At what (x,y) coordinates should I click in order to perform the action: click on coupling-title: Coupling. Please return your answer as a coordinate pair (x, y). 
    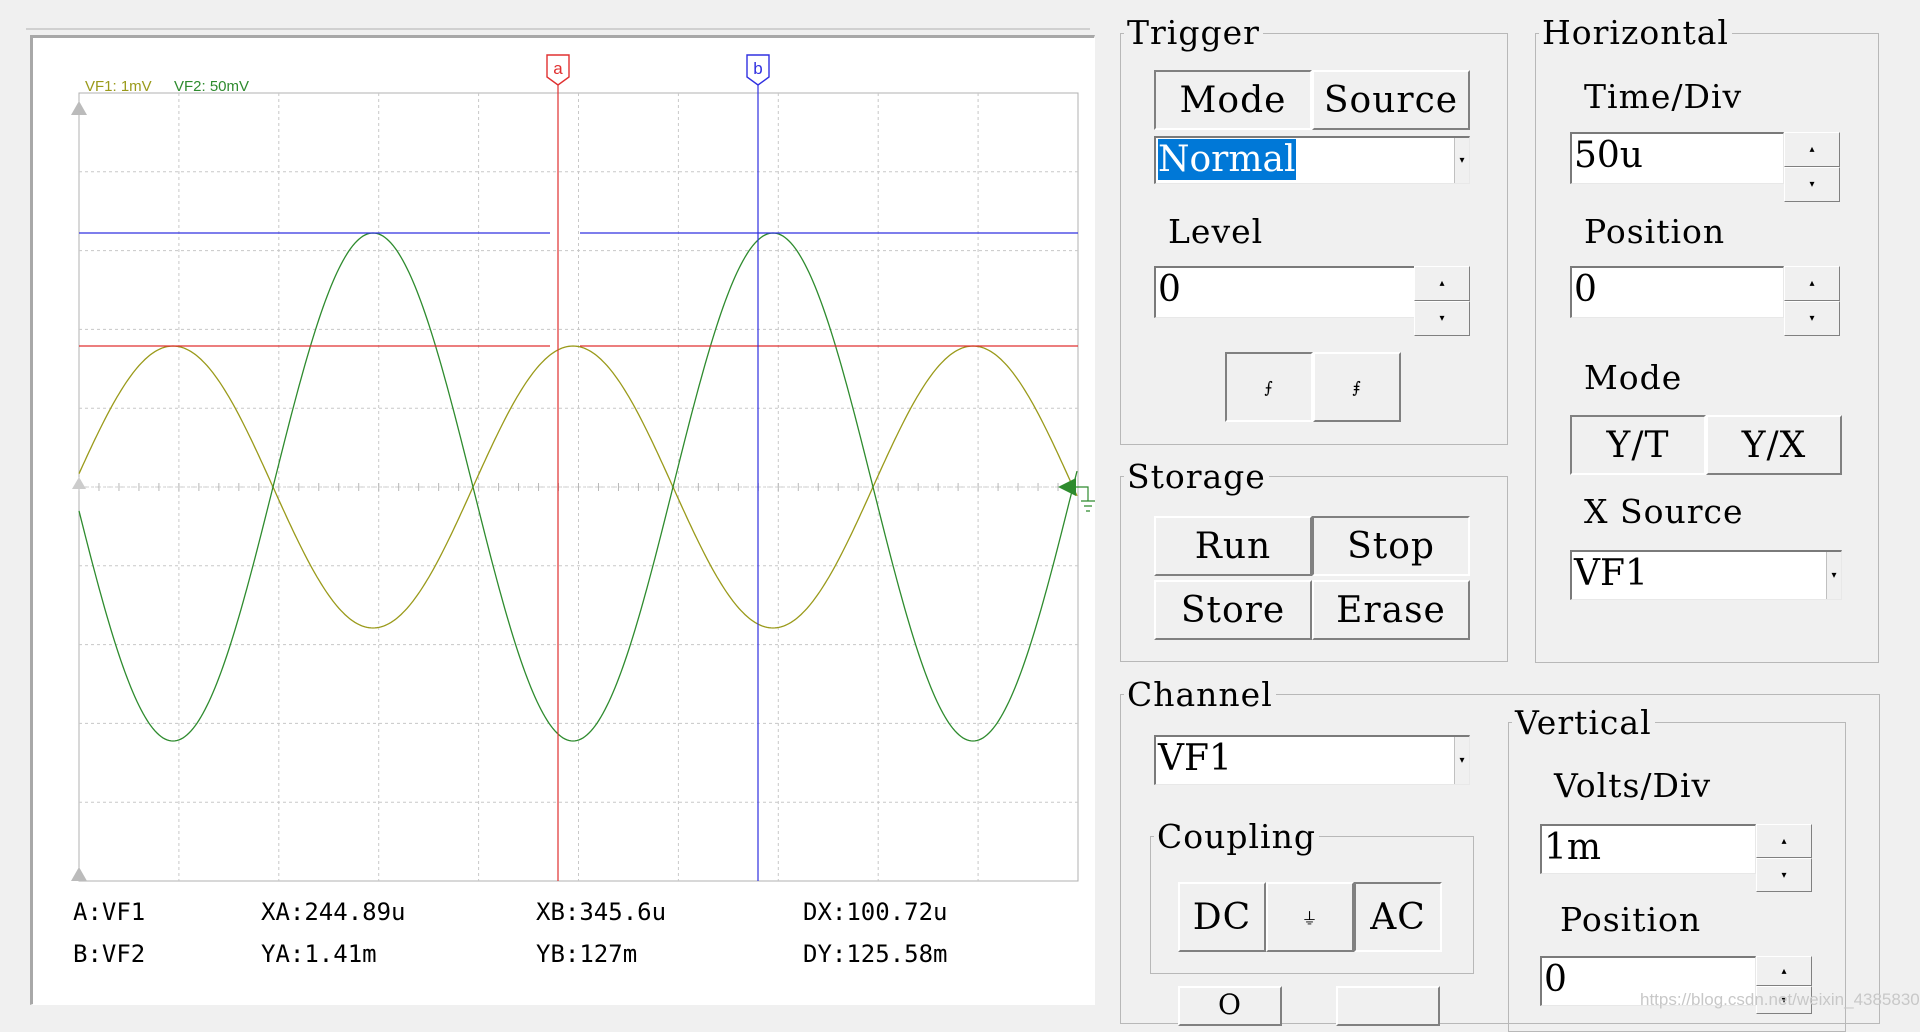
    Looking at the image, I should click on (1236, 837).